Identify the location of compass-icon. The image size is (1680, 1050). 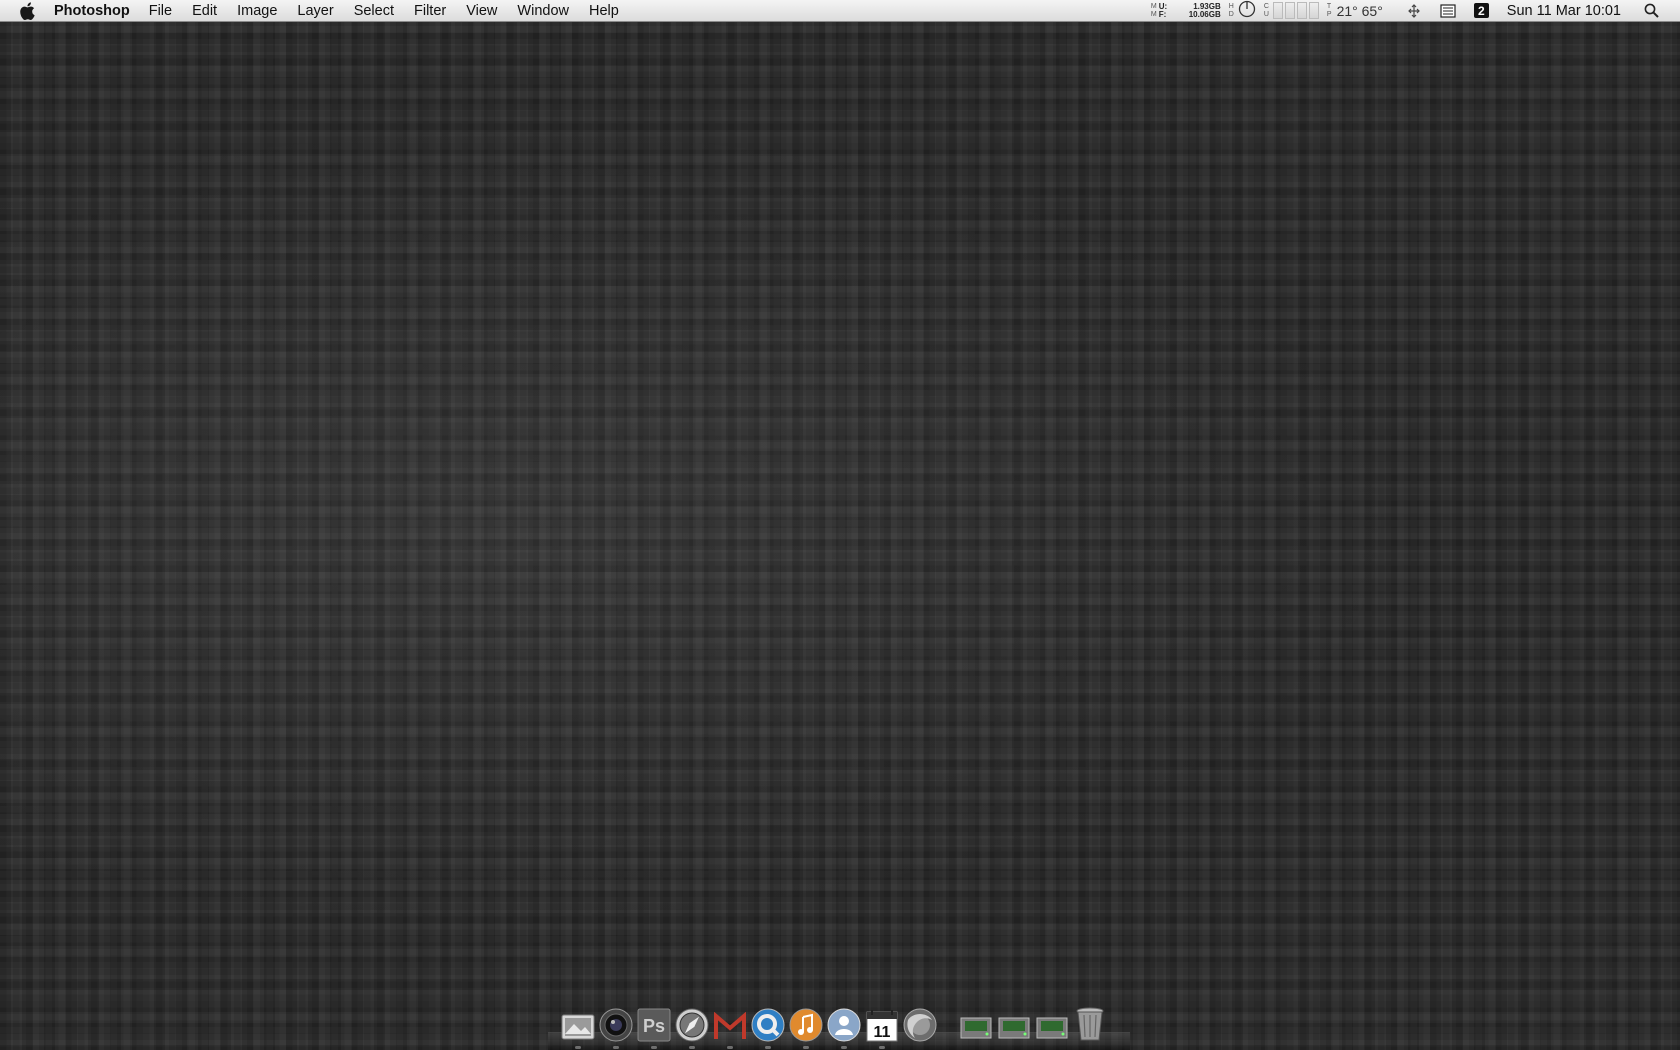
(692, 1025).